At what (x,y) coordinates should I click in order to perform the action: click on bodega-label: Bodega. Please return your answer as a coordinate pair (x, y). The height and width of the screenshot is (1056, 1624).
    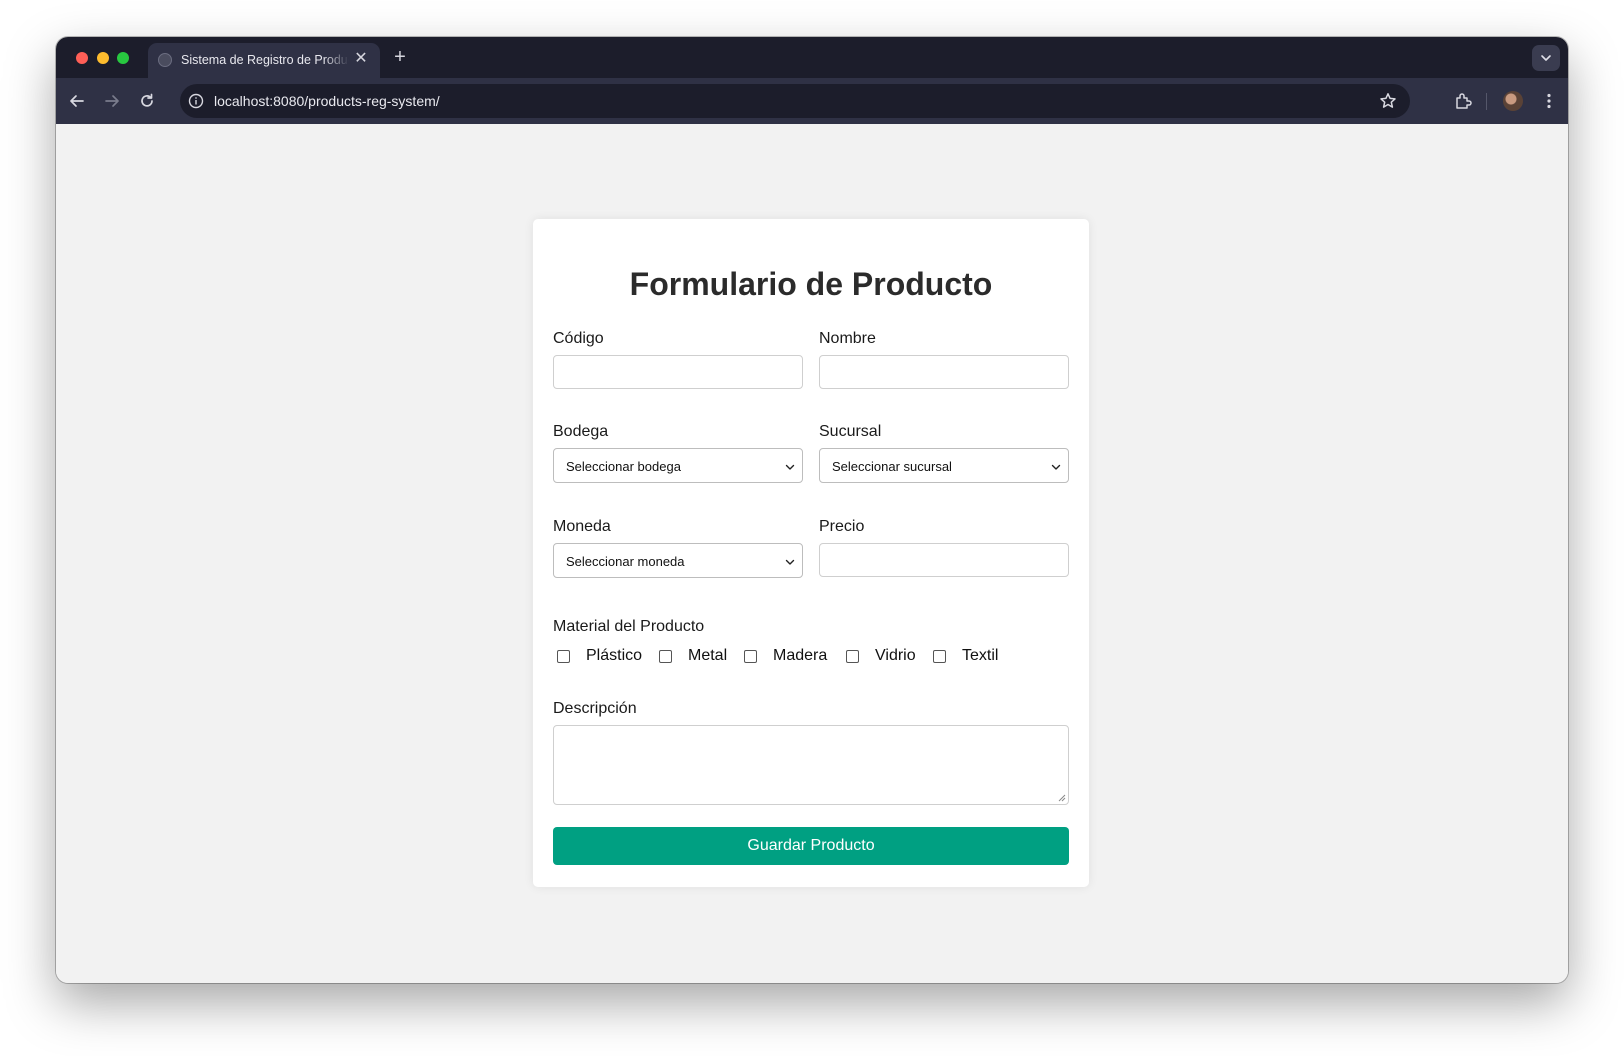
    Looking at the image, I should click on (581, 431).